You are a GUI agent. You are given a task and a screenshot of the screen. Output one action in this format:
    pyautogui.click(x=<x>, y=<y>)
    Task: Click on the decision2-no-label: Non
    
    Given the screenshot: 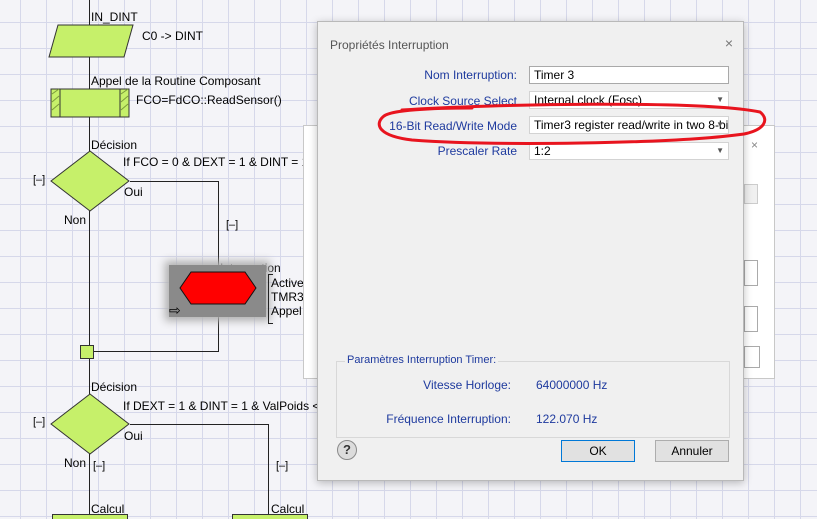 What is the action you would take?
    pyautogui.click(x=75, y=463)
    